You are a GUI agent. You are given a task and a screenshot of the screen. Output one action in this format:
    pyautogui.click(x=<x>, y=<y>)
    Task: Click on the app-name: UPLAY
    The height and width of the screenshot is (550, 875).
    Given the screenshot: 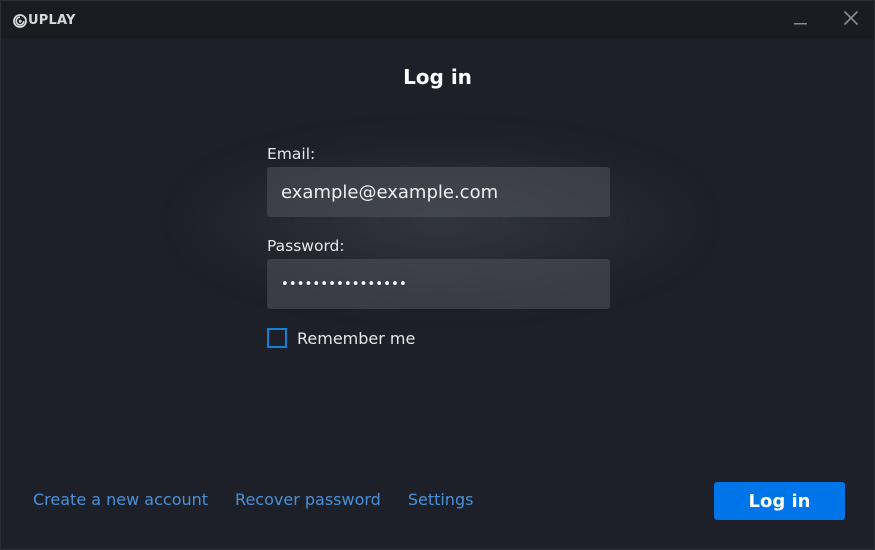 What is the action you would take?
    pyautogui.click(x=52, y=20)
    